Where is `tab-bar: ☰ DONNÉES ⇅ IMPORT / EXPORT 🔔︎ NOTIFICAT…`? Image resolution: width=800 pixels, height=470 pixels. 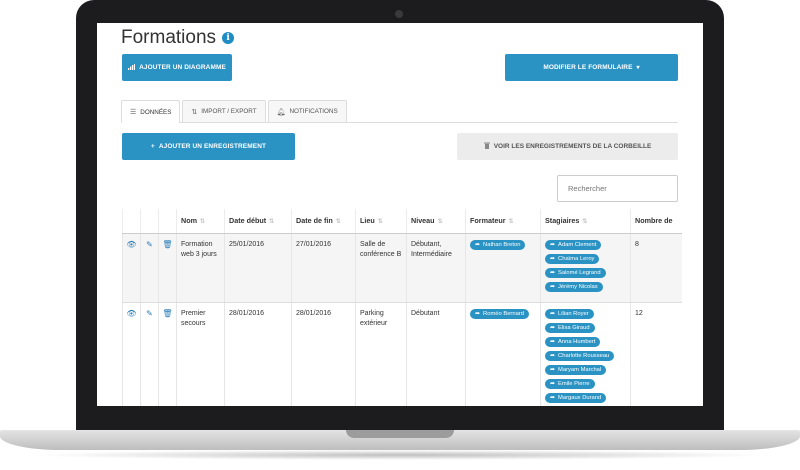
tab-bar: ☰ DONNÉES ⇅ IMPORT / EXPORT 🔔︎ NOTIFICAT… is located at coordinates (399, 111).